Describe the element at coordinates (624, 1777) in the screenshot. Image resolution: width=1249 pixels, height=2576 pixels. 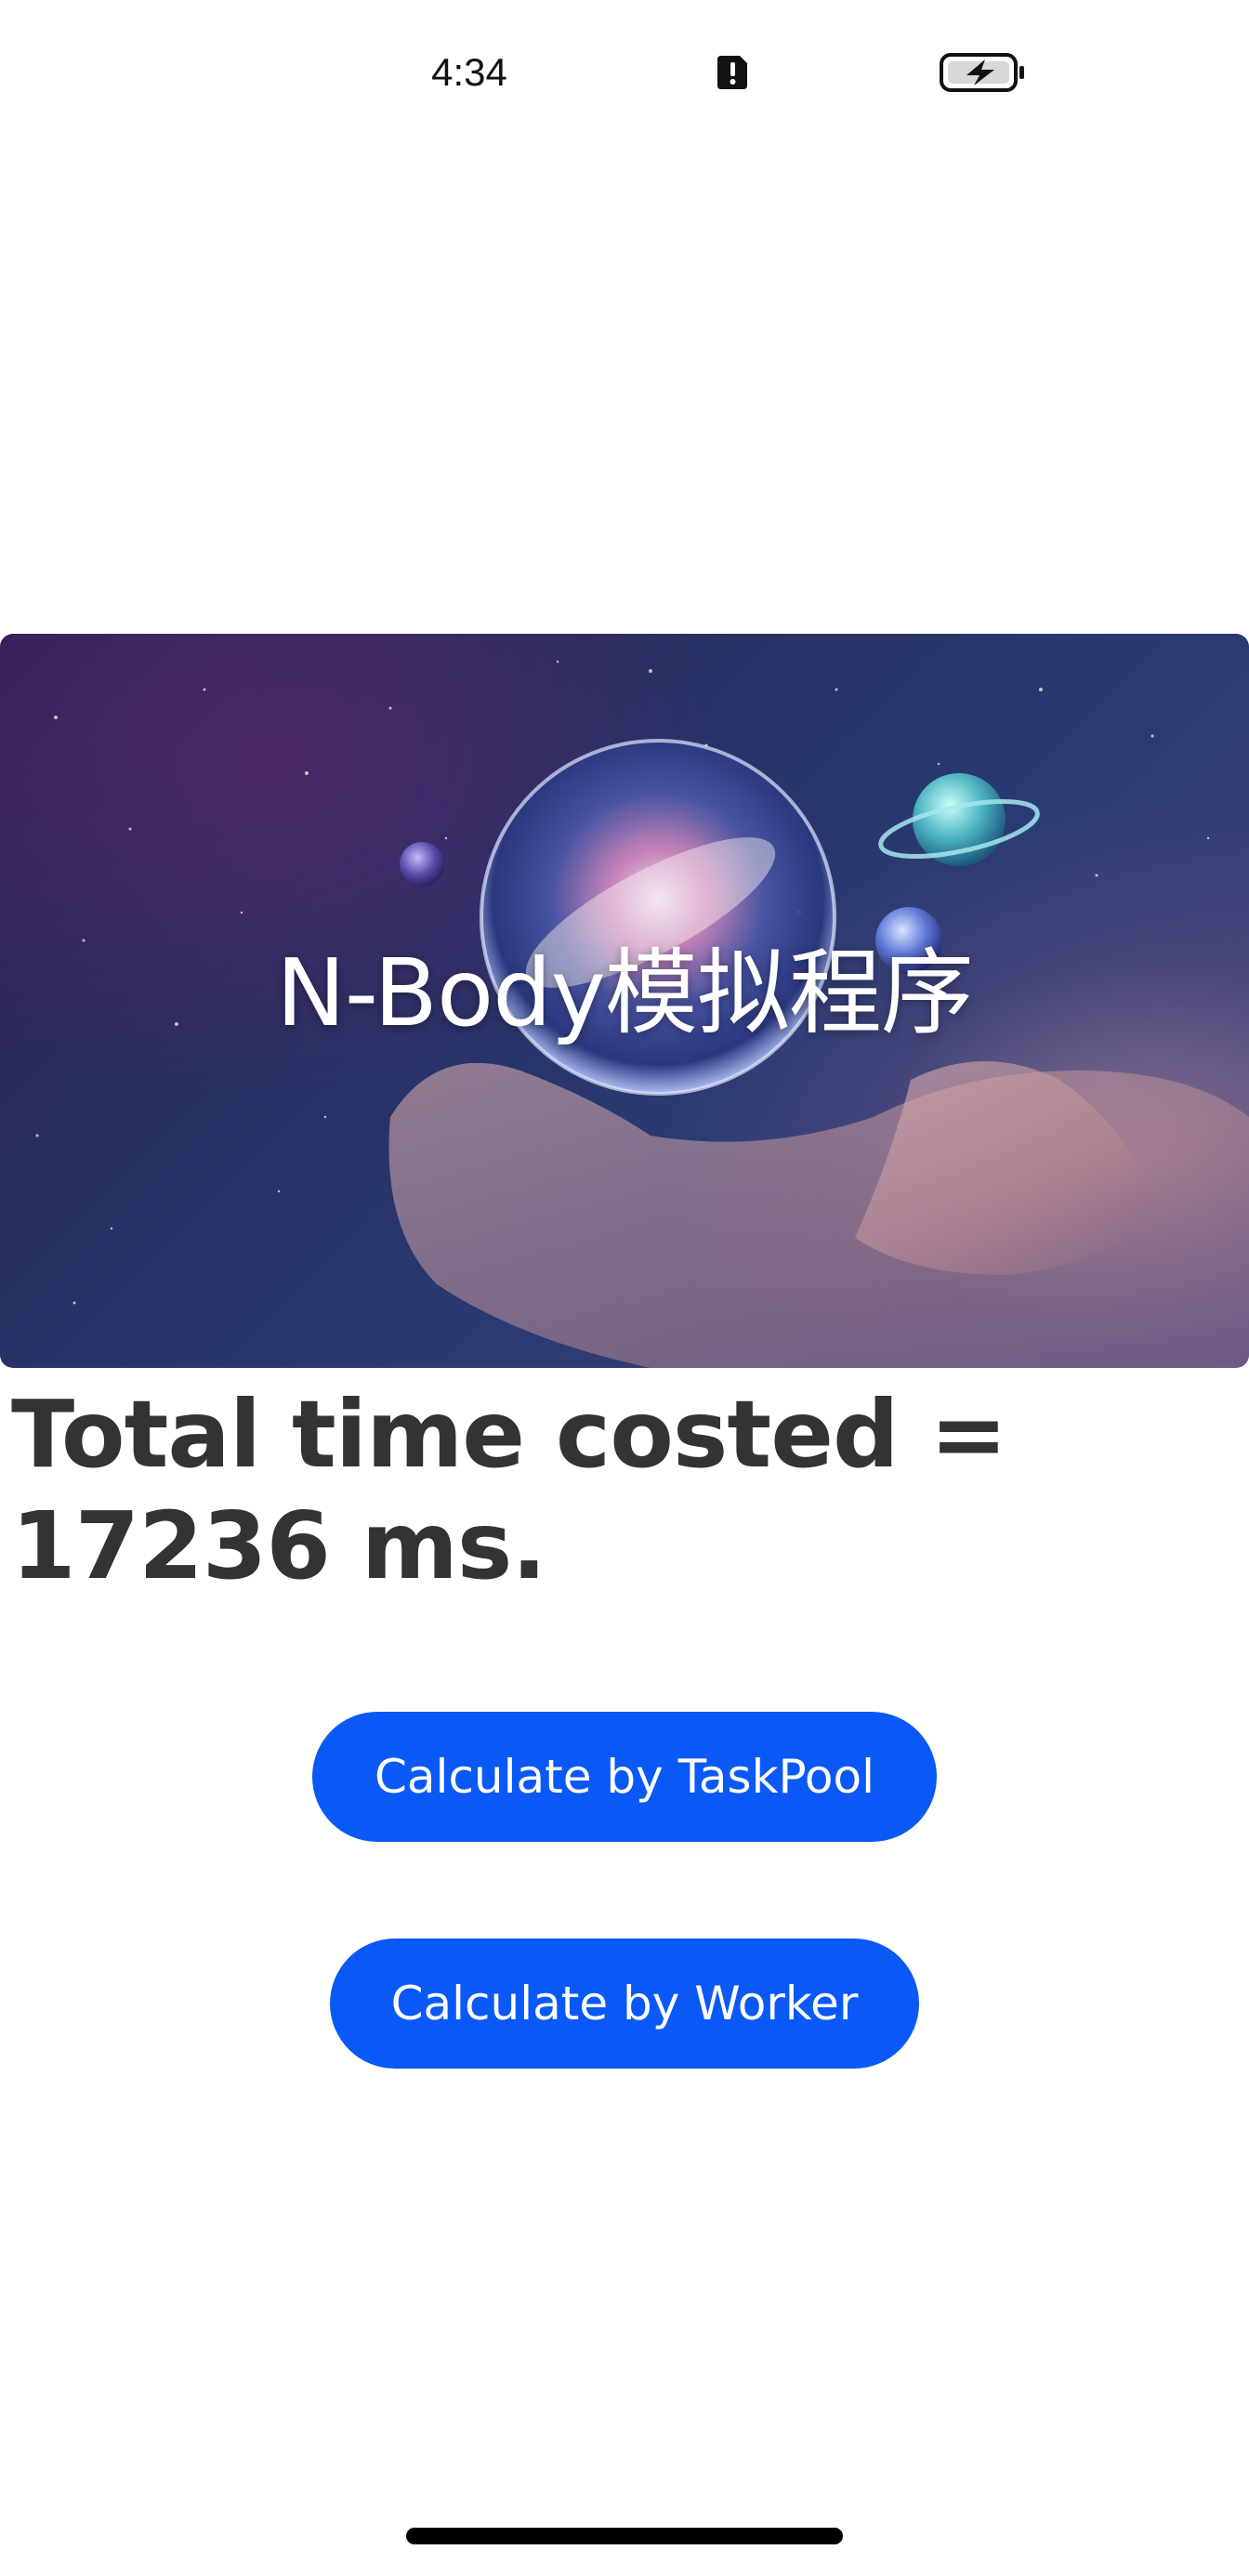
I see `calculate-by-taskpool-button: Calculate by TaskPool` at that location.